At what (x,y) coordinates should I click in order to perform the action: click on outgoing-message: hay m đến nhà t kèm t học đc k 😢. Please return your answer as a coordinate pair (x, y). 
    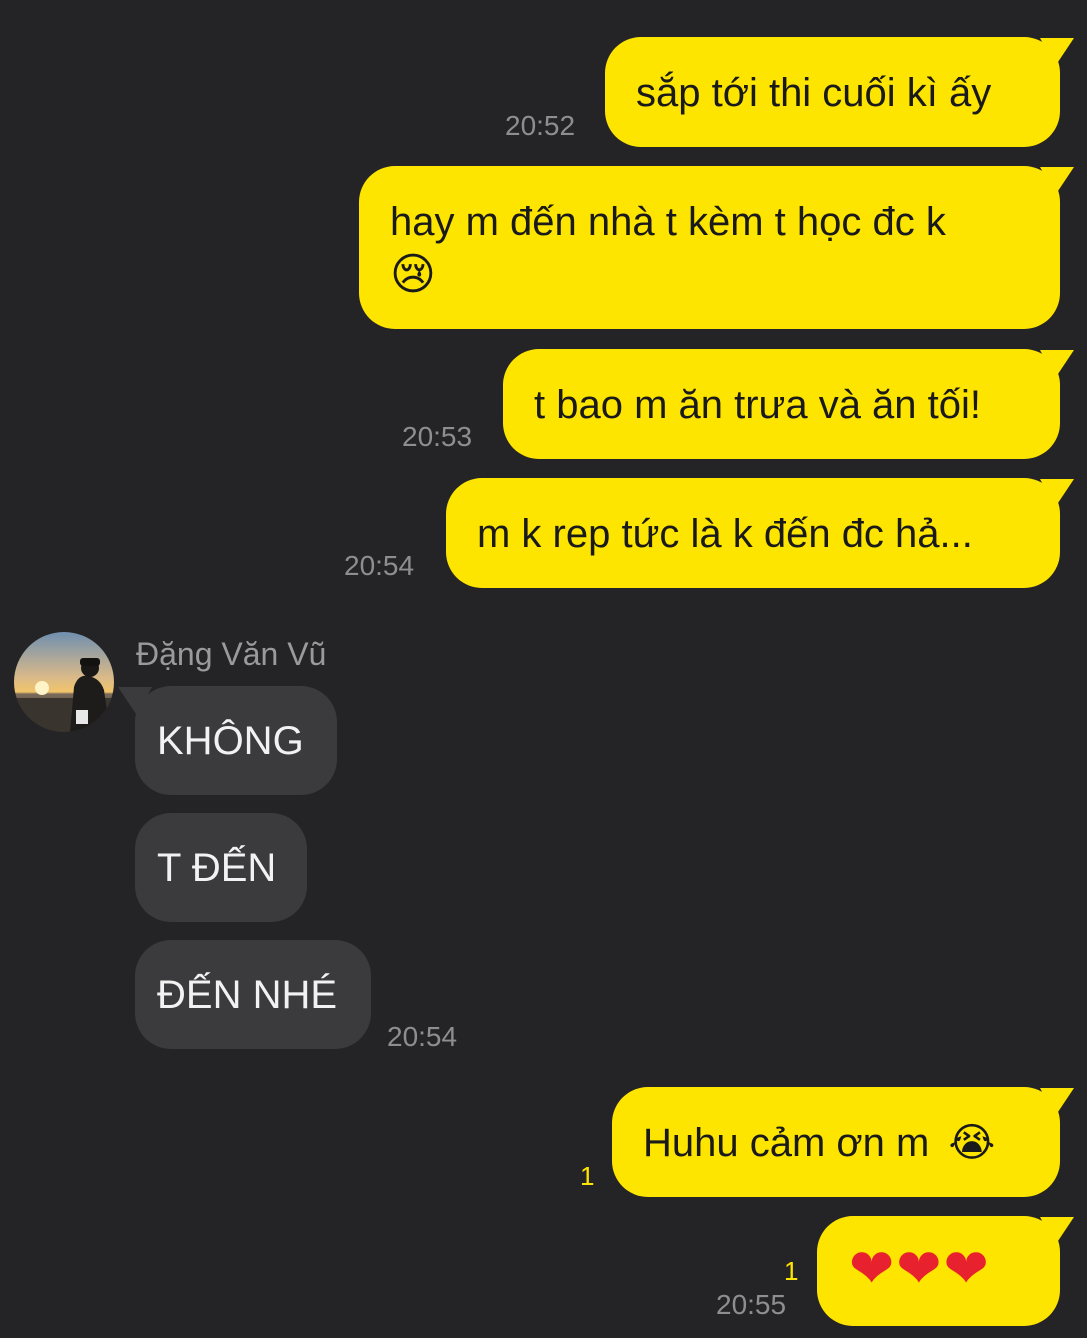
    Looking at the image, I should click on (709, 247).